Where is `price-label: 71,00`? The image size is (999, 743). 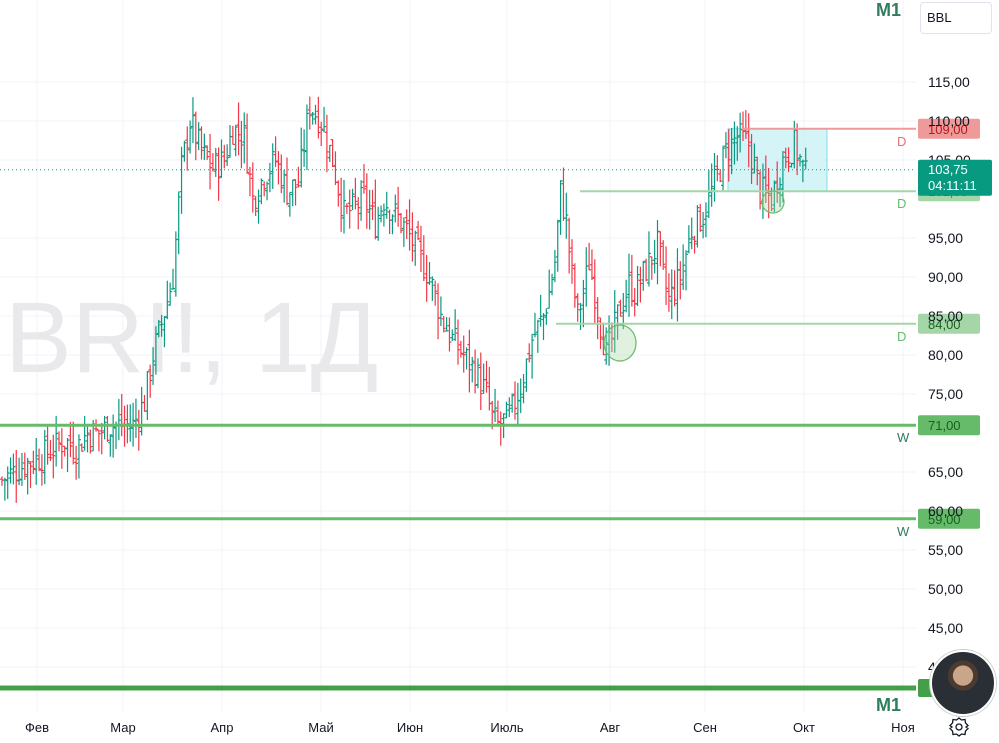
price-label: 71,00 is located at coordinates (944, 425).